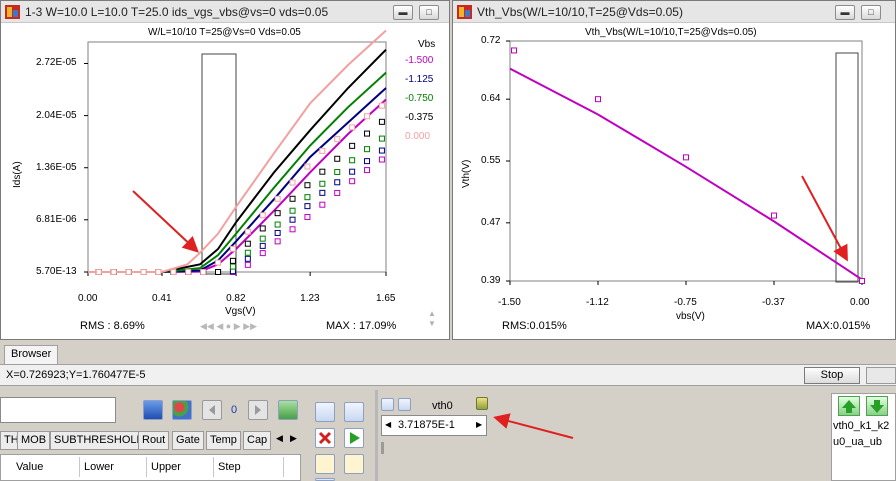 The image size is (896, 481). Describe the element at coordinates (165, 221) in the screenshot. I see `arrow-left-plot` at that location.